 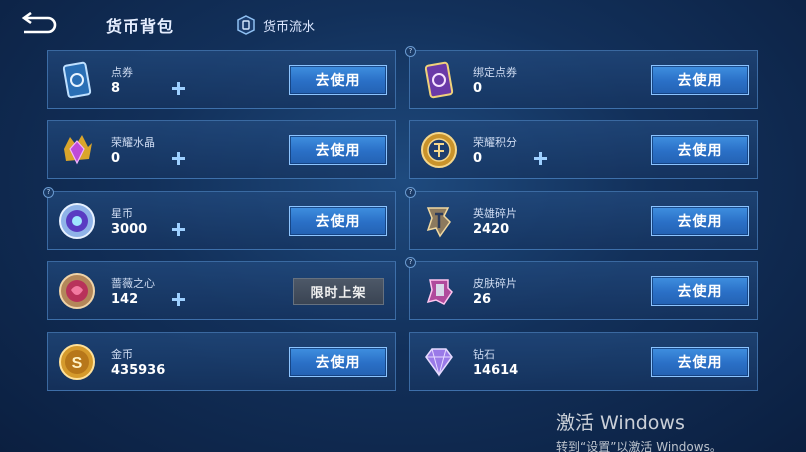 I want to click on star-coin-icon, so click(x=77, y=221).